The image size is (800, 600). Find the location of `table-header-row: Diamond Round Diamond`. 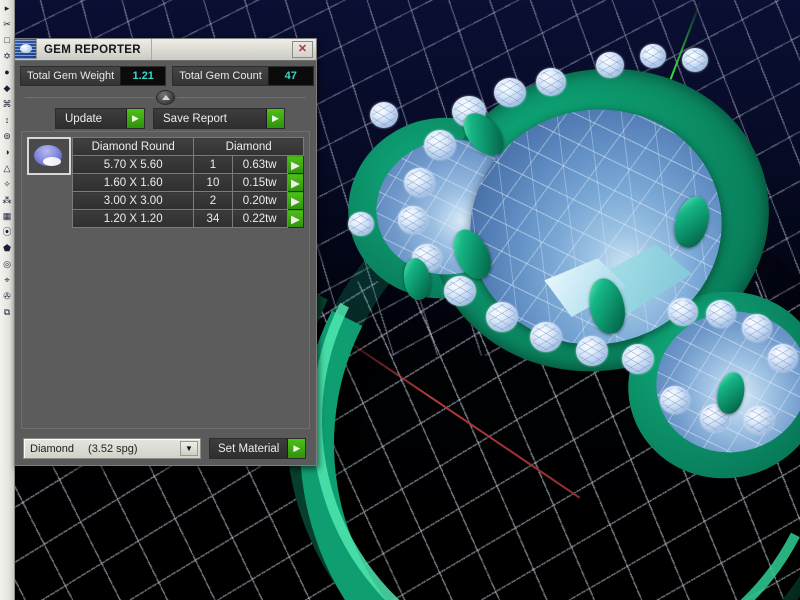

table-header-row: Diamond Round Diamond is located at coordinates (187, 146).